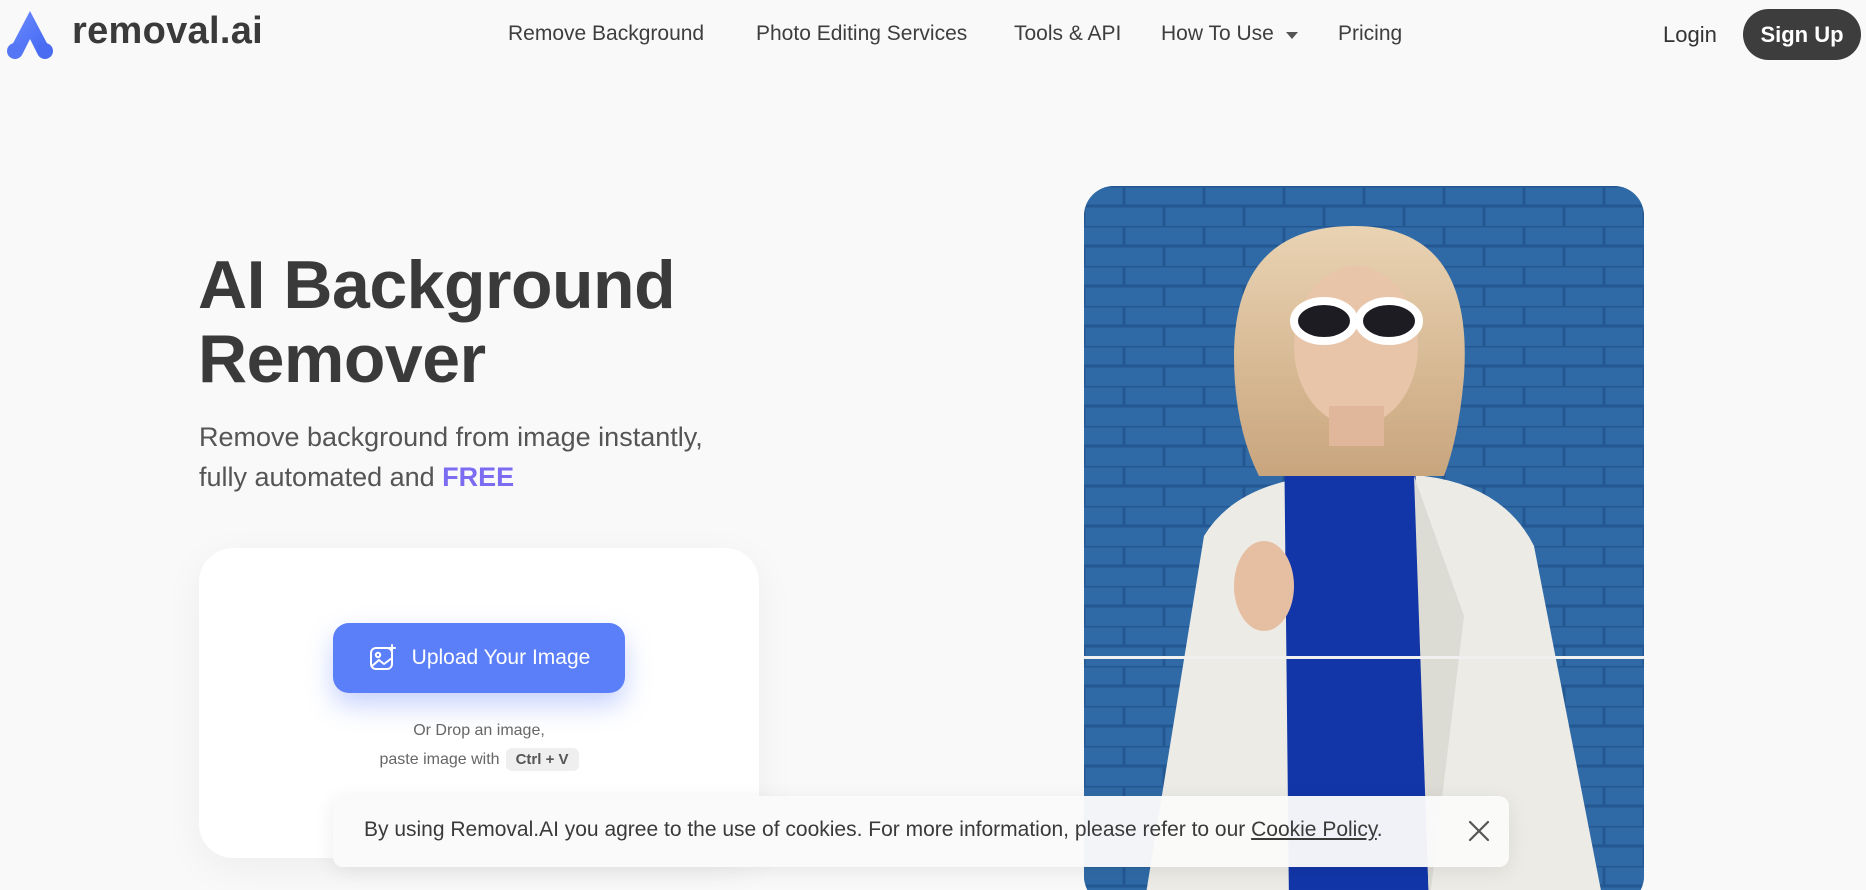  What do you see at coordinates (501, 657) in the screenshot?
I see `upload-button-label: Upload Your Image` at bounding box center [501, 657].